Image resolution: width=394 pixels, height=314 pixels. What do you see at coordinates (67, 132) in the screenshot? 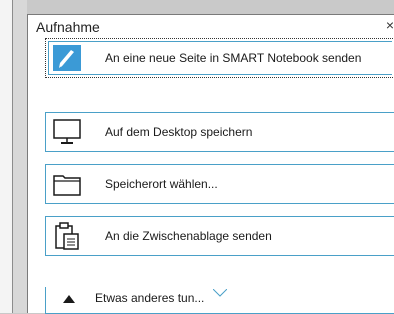
I see `monitor-icon` at bounding box center [67, 132].